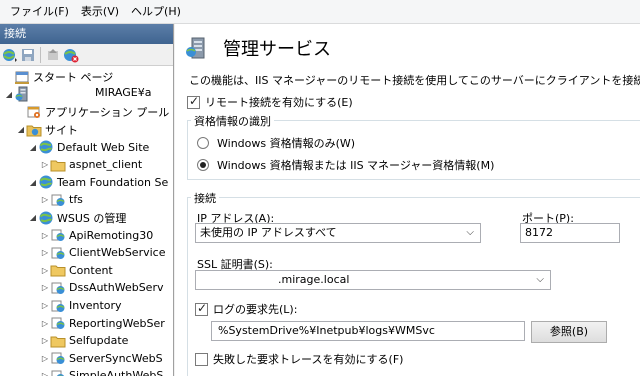 The width and height of the screenshot is (640, 376). I want to click on radio-windows-only: Windows 資格情報のみ(W), so click(276, 143).